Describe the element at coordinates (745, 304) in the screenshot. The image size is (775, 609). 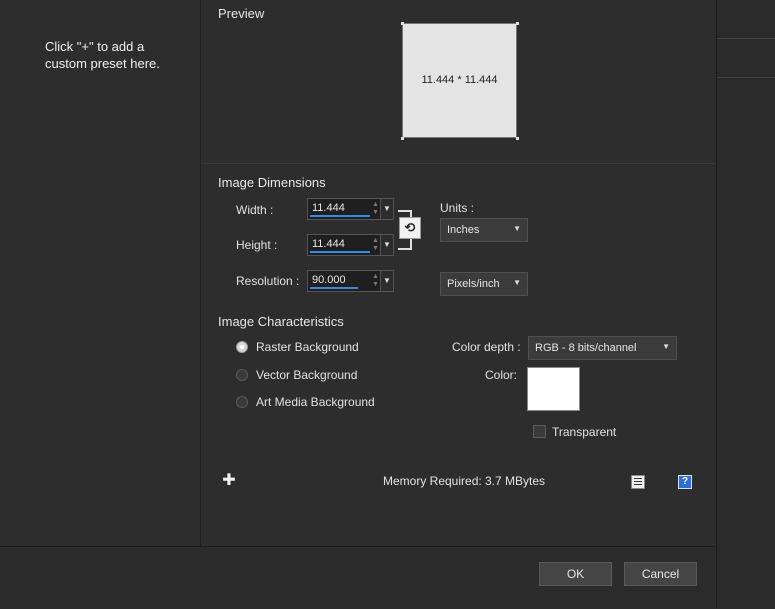
I see `right-edge-panel` at that location.